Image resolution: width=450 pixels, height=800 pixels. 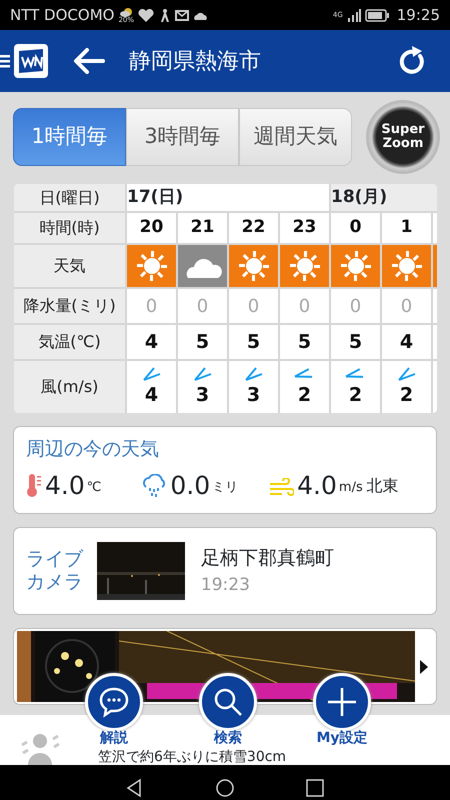 I want to click on home-icon, so click(x=225, y=788).